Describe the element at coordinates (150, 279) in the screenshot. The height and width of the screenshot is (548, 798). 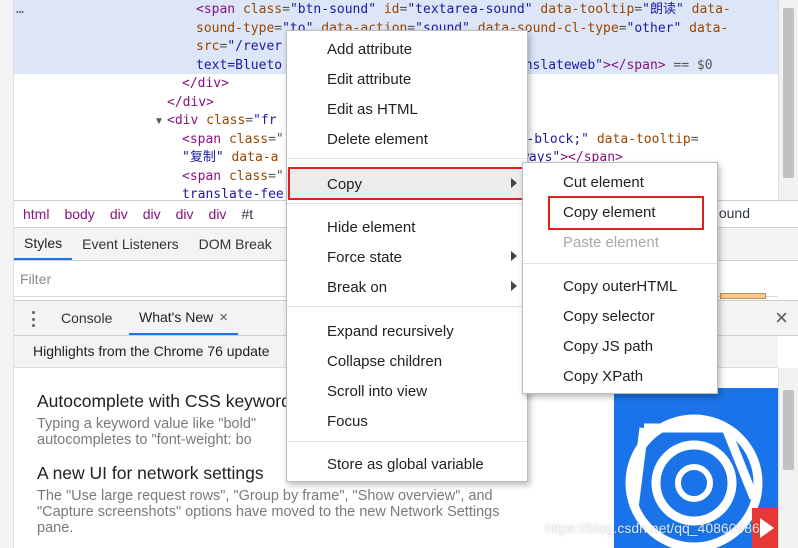
I see `styles-filter-input` at that location.